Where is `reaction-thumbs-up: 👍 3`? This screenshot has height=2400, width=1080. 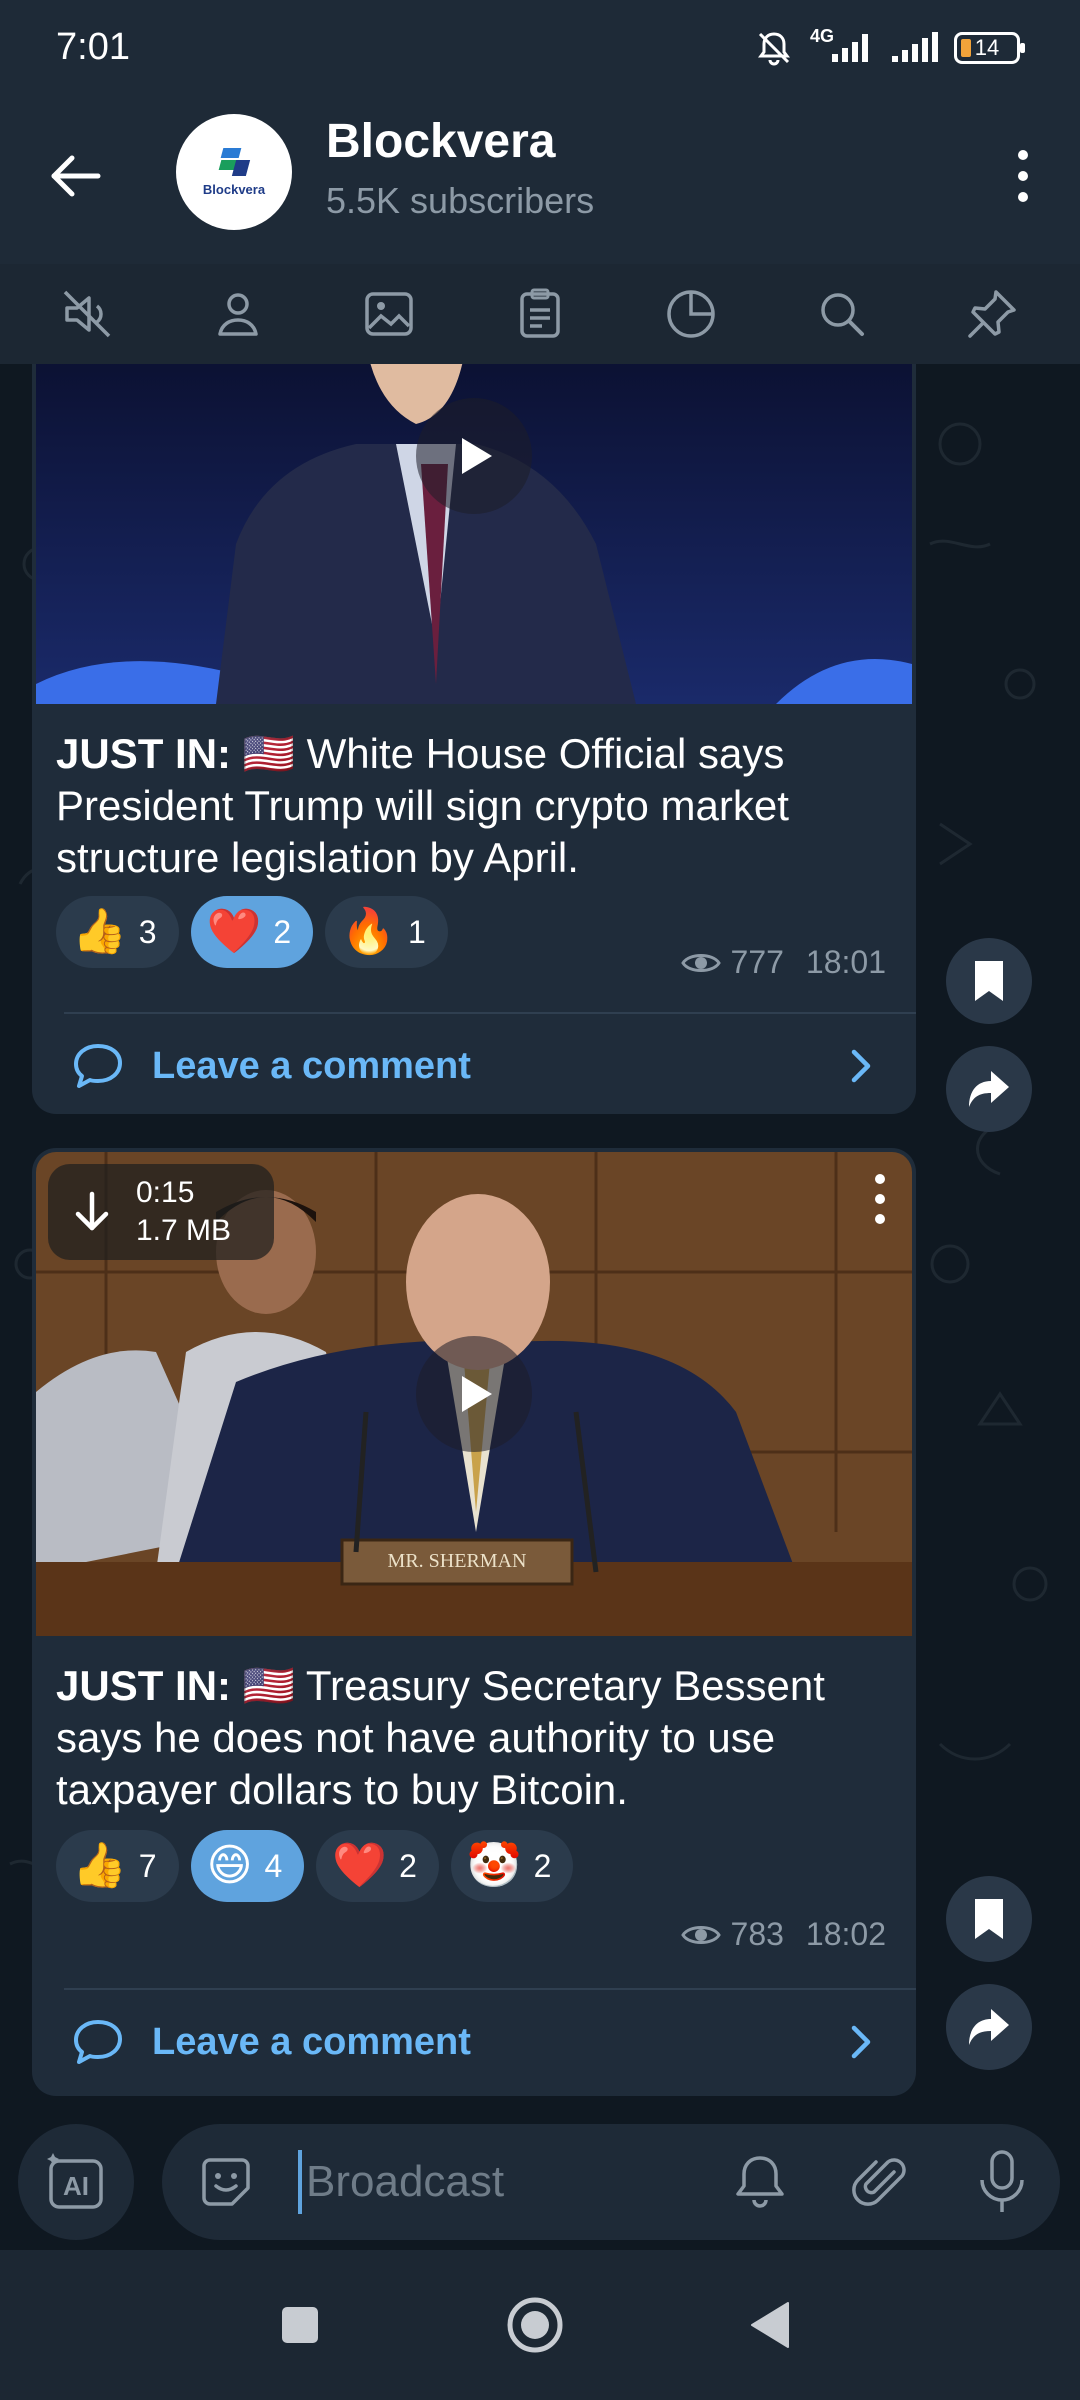
reaction-thumbs-up: 👍 3 is located at coordinates (117, 932).